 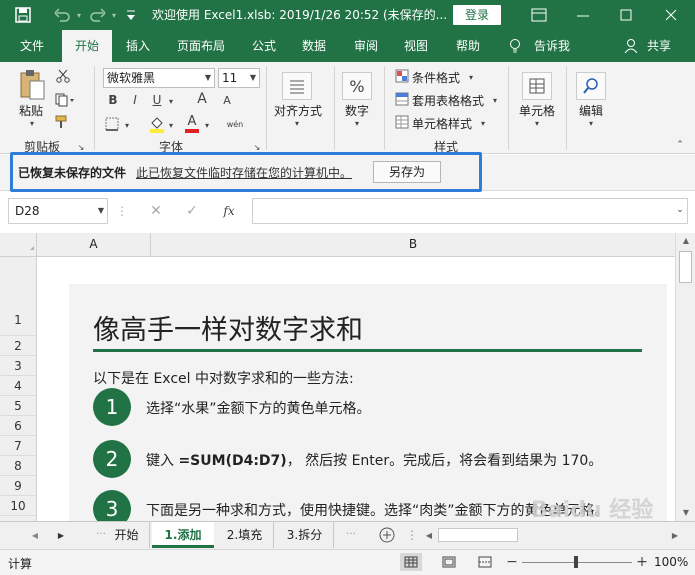 What do you see at coordinates (314, 46) in the screenshot?
I see `tab-data: 数据` at bounding box center [314, 46].